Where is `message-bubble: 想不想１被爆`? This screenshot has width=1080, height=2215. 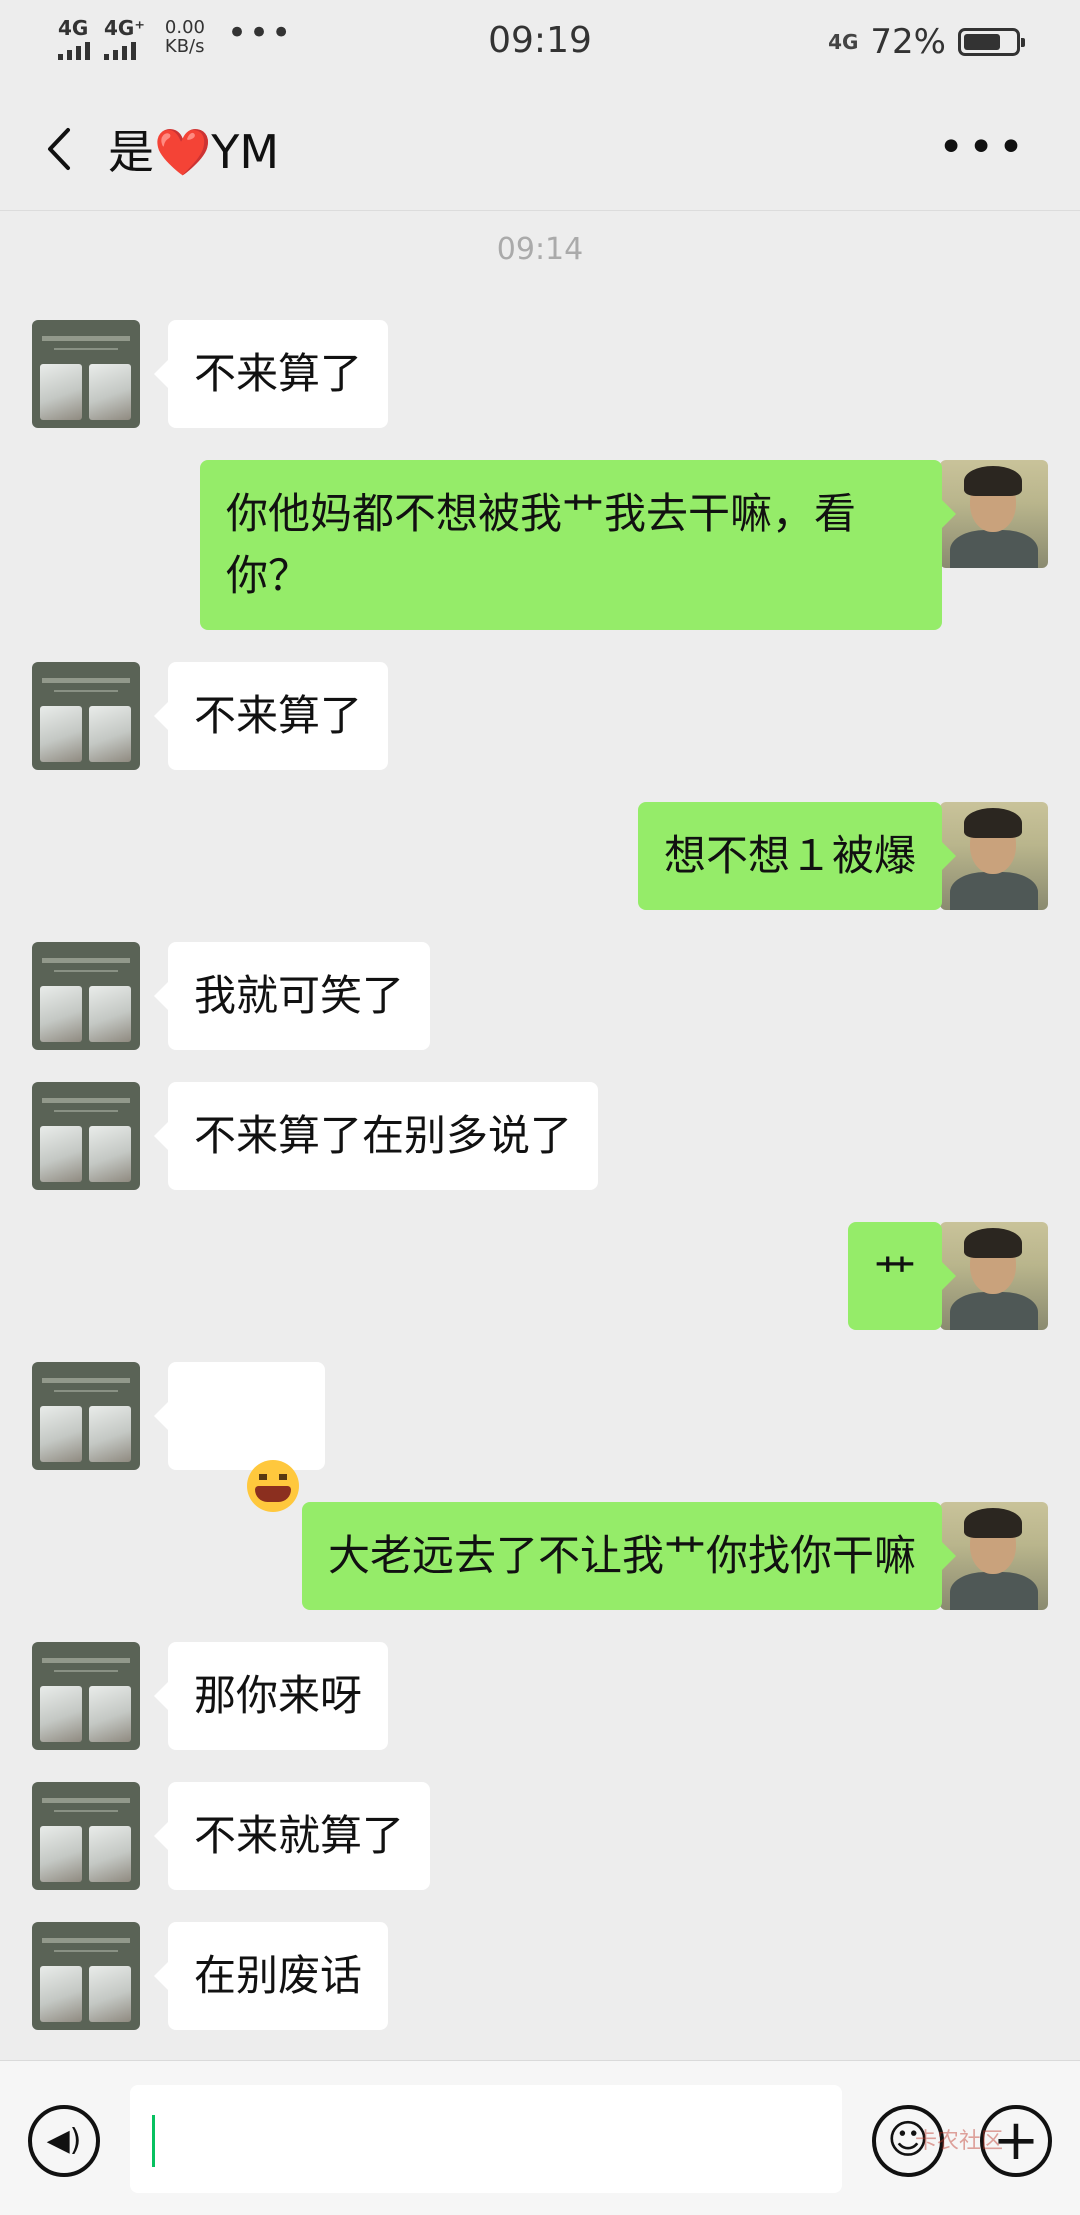
message-bubble: 想不想１被爆 is located at coordinates (797, 856).